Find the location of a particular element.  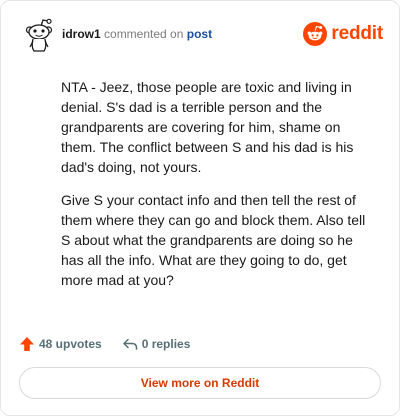

view-more-button: View more on Reddit is located at coordinates (200, 383).